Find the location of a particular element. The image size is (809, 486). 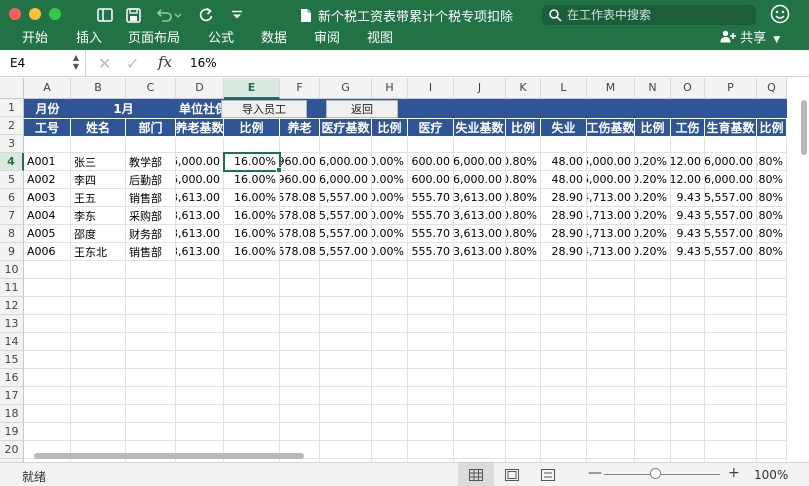

data-cell: 9.43 is located at coordinates (688, 198).